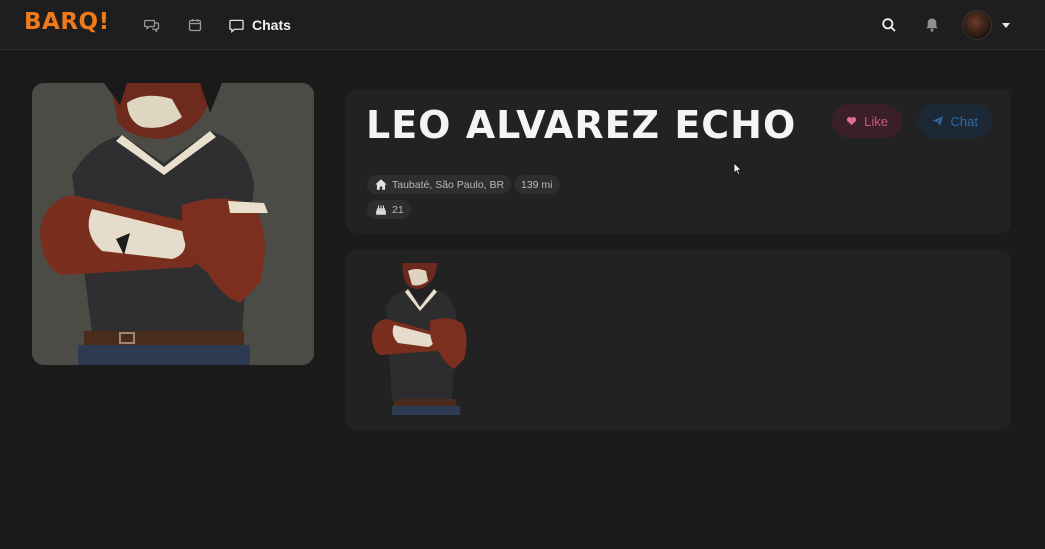 This screenshot has height=549, width=1045. What do you see at coordinates (381, 210) in the screenshot?
I see `birthday-cake-icon` at bounding box center [381, 210].